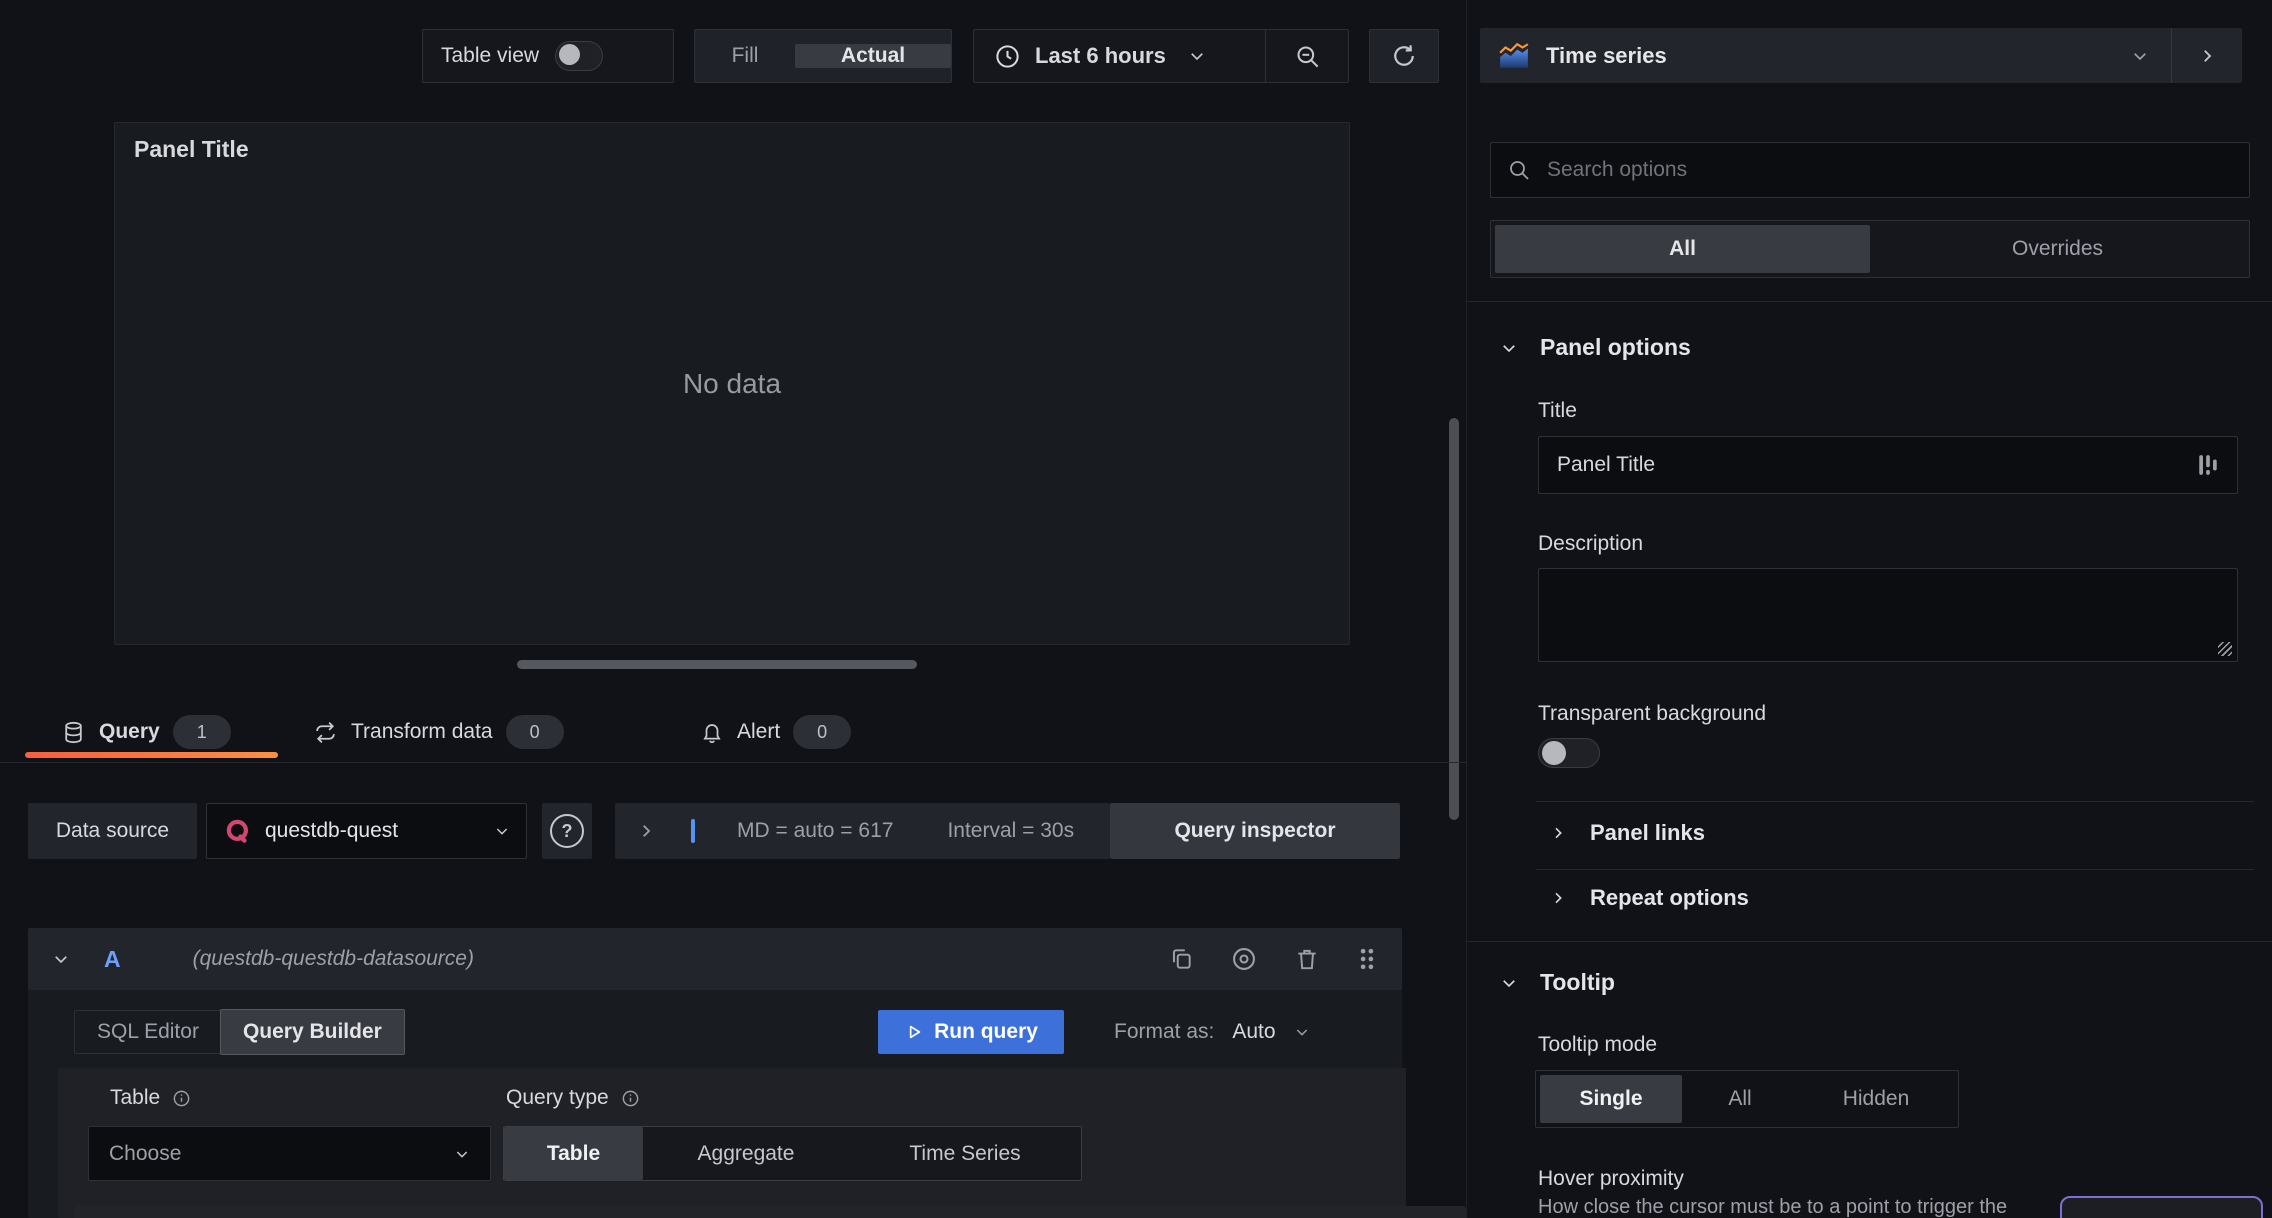  I want to click on query-type-time-series: Time Series, so click(965, 1153).